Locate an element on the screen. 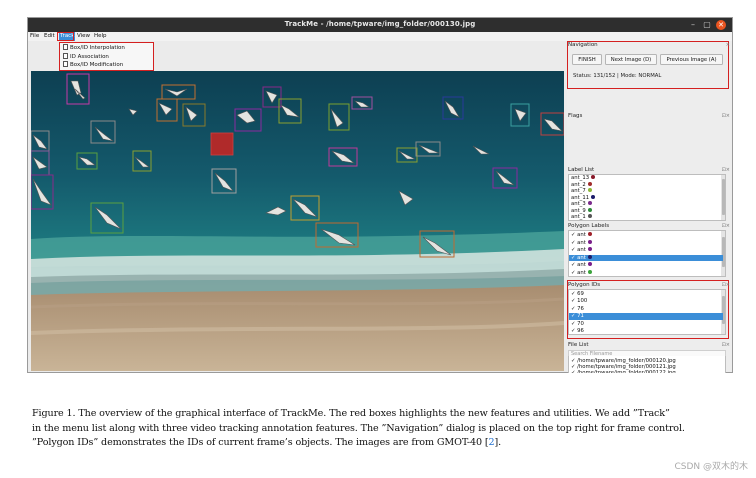 This screenshot has width=756, height=478. list-item-label: 96 is located at coordinates (580, 331).